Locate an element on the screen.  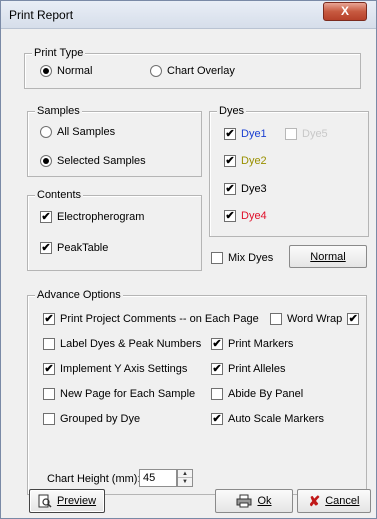
selected-samples-radio: Selected Samples is located at coordinates (93, 161).